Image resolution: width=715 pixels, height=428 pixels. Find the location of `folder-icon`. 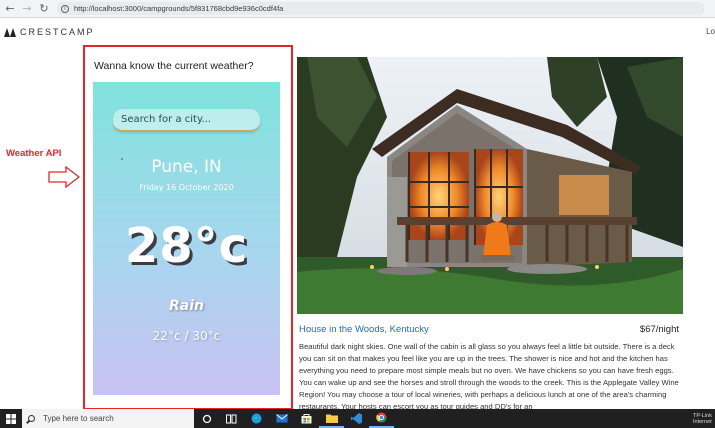

folder-icon is located at coordinates (331, 418).